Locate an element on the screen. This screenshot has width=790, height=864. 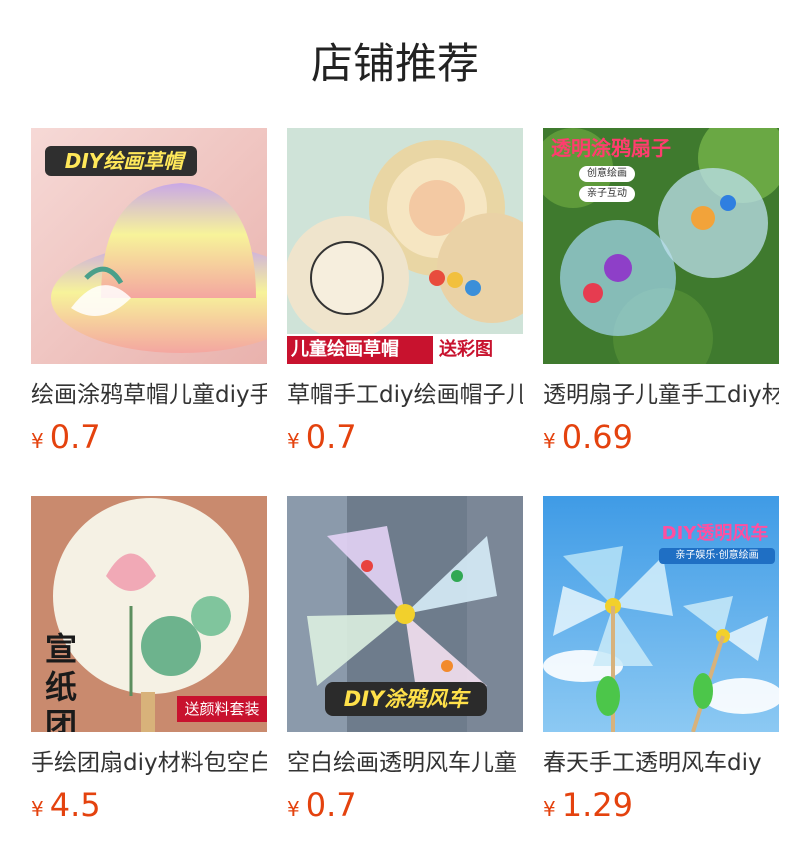
product-card: 宣纸团扇 送颜料套装 手绘团扇diy材料包空白 ¥4.5 is located at coordinates (149, 660).